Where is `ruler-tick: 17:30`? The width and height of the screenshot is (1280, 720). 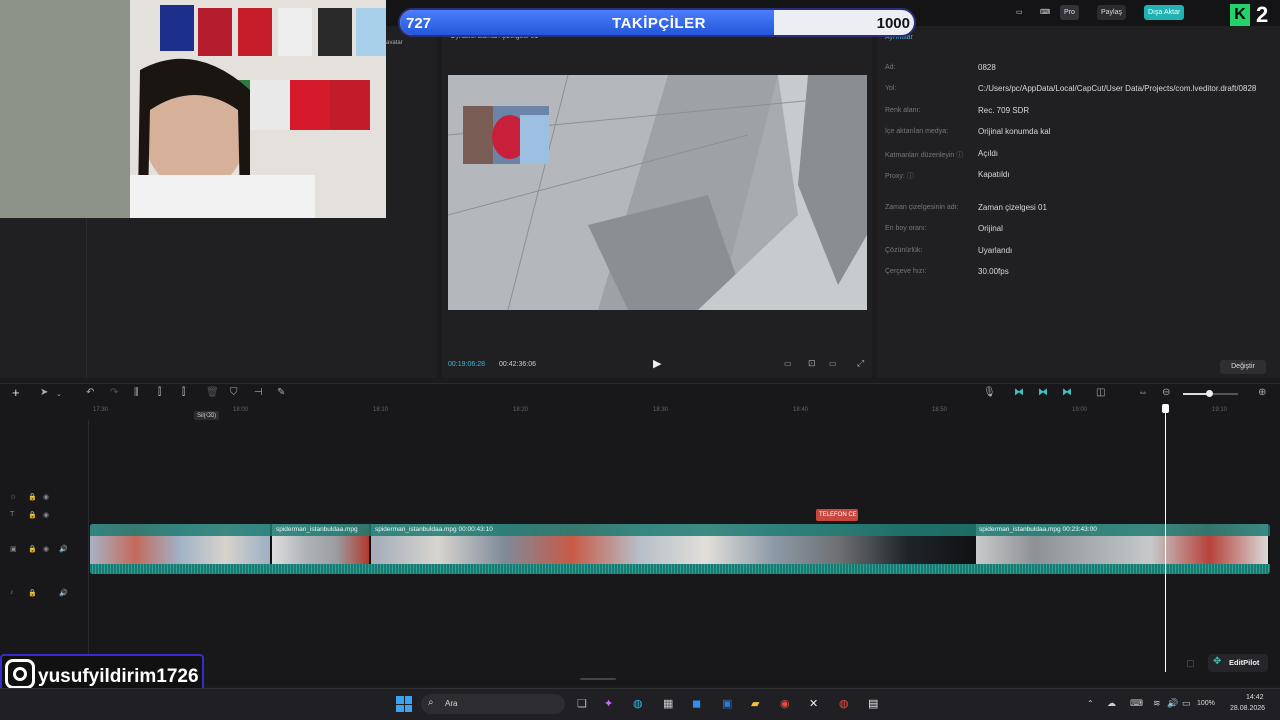
ruler-tick: 17:30 is located at coordinates (101, 410).